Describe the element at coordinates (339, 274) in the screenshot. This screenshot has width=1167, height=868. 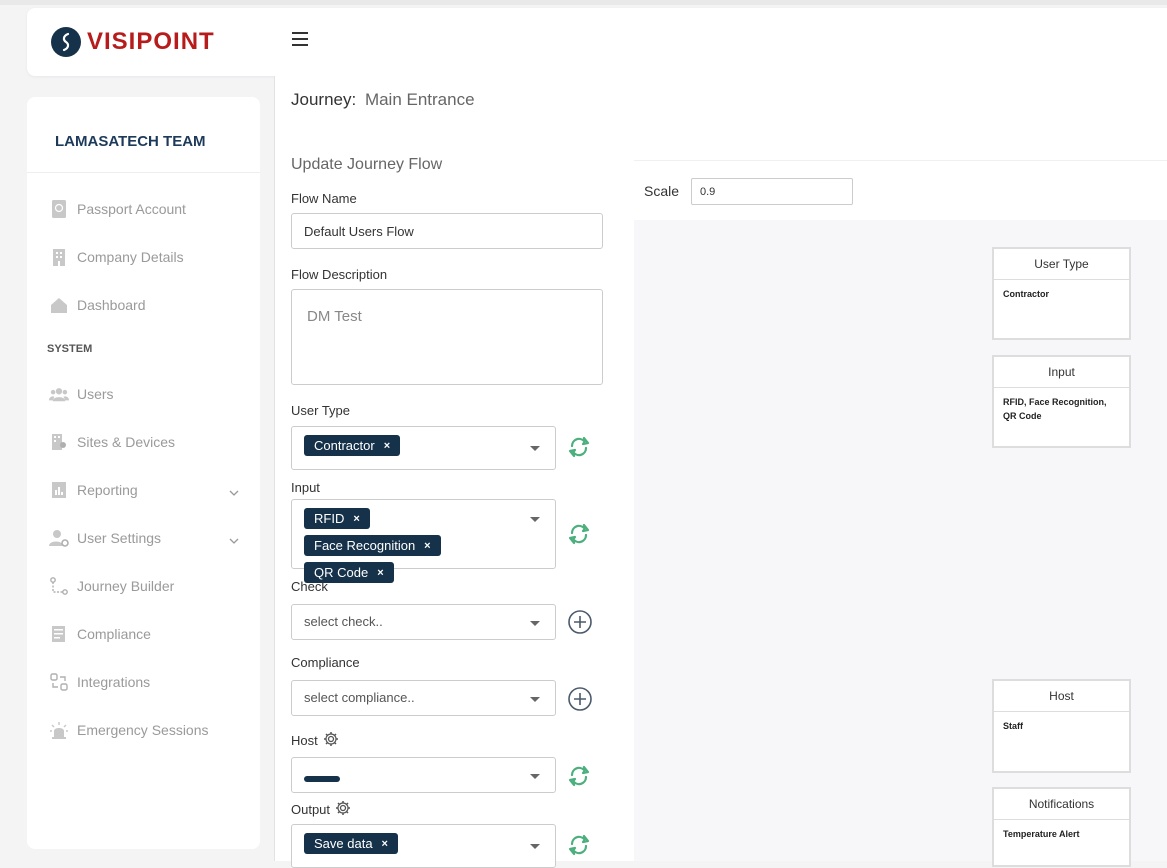
I see `flow-description-label: Flow Description` at that location.